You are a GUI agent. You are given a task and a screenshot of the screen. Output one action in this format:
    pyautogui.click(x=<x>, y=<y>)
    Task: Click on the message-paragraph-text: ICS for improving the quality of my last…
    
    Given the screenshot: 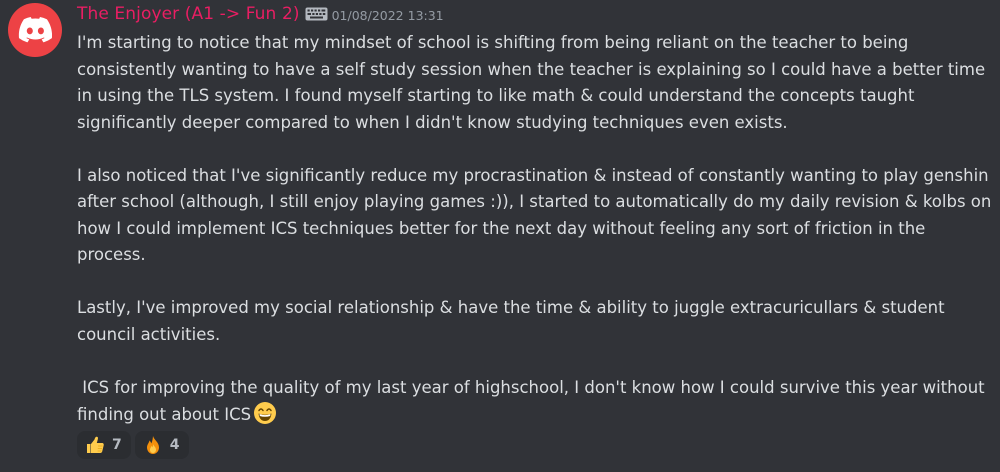 What is the action you would take?
    pyautogui.click(x=533, y=401)
    